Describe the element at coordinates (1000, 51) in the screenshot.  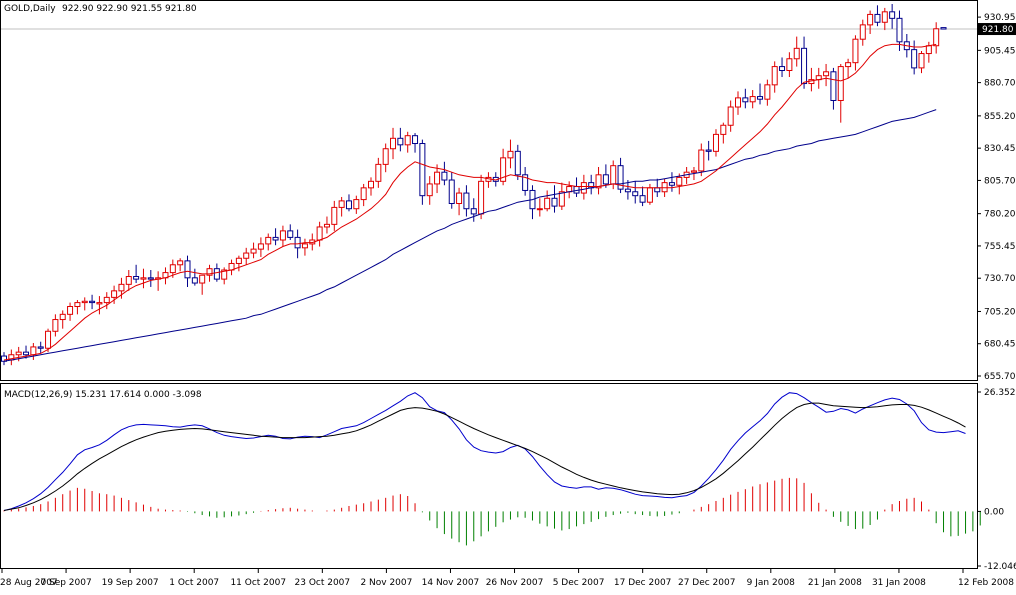
I see `price-y-tick-label: 905.45` at that location.